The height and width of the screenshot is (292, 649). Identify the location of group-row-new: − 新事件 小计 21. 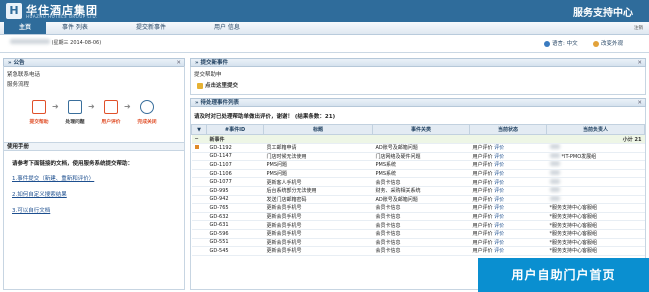
(418, 139).